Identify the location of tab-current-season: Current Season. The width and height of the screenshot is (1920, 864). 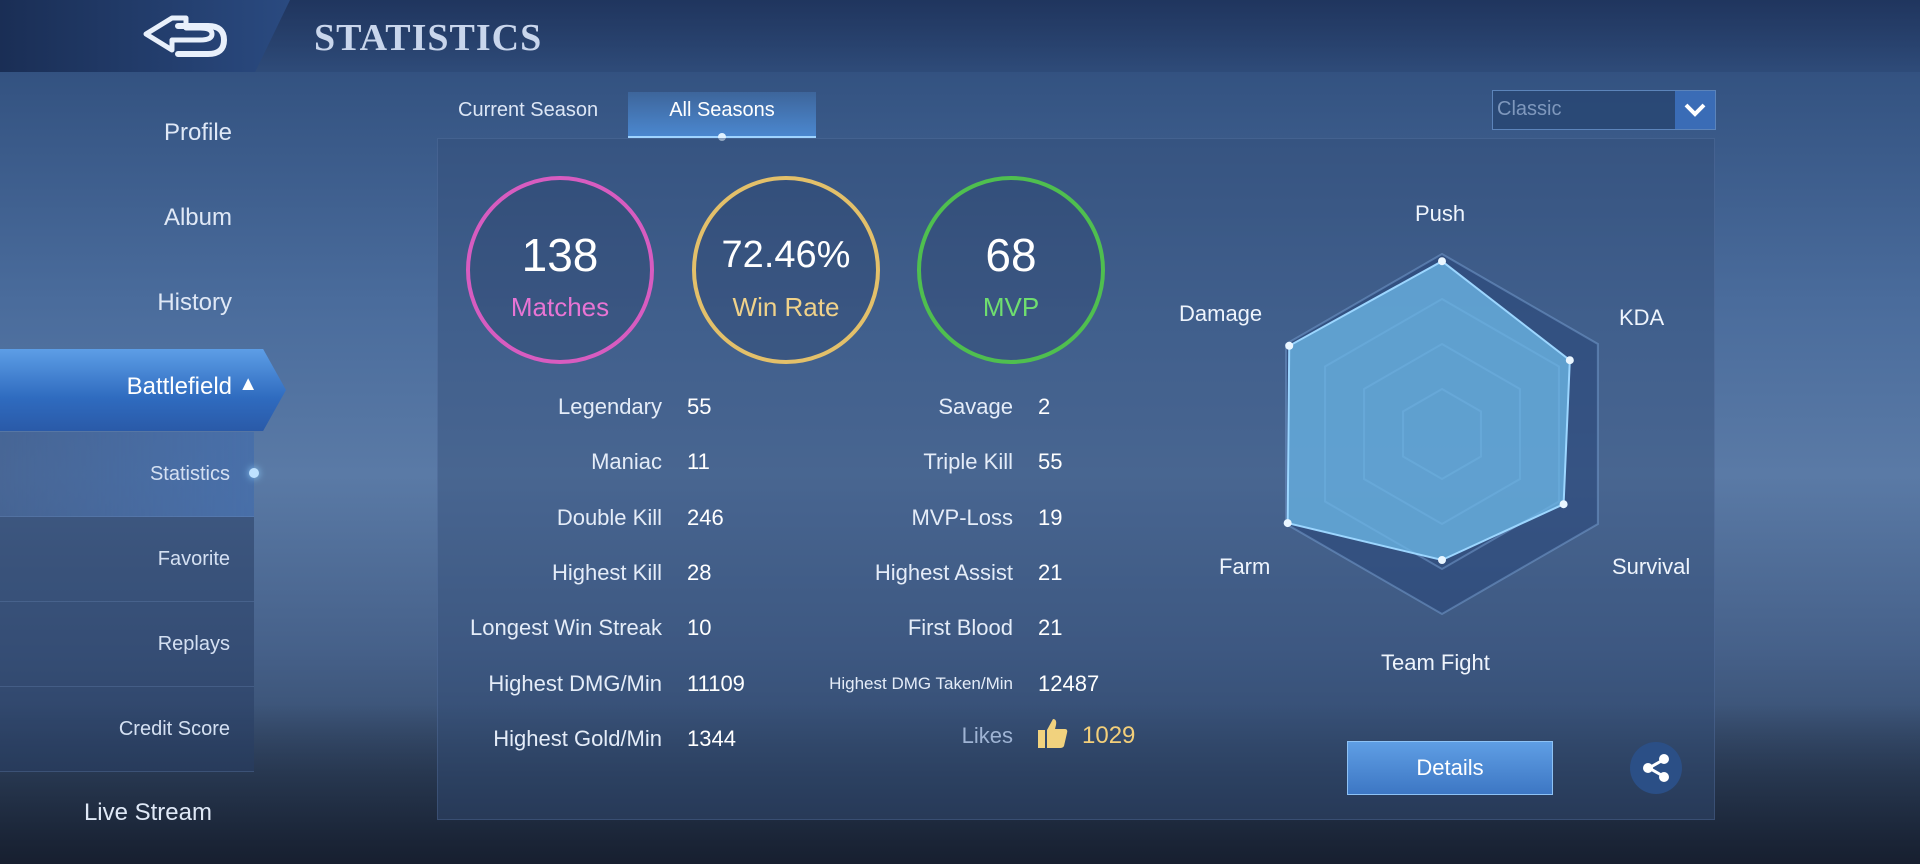
(528, 114).